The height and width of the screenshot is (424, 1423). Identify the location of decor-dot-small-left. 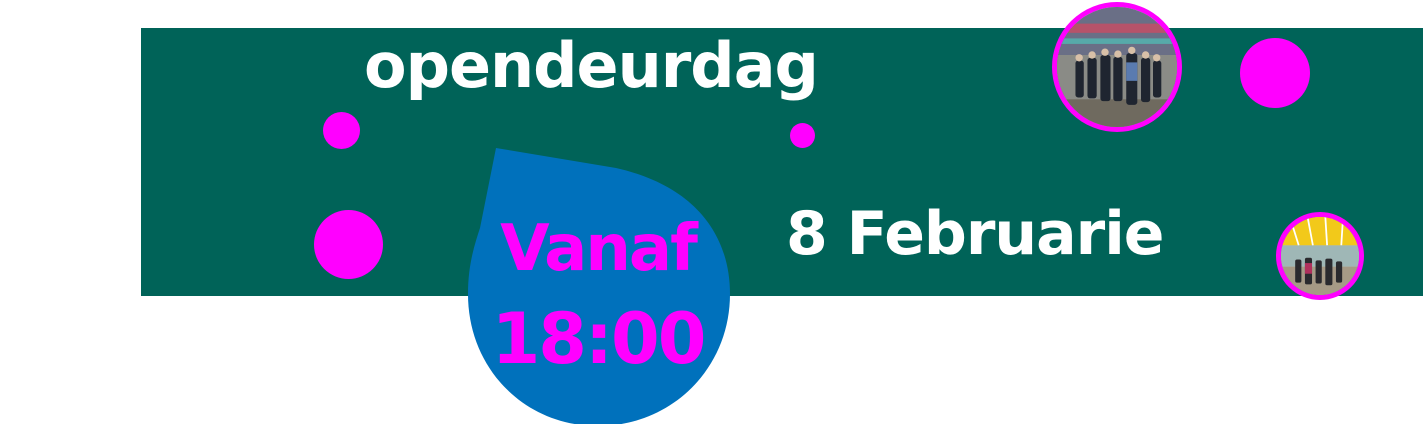
(341, 130).